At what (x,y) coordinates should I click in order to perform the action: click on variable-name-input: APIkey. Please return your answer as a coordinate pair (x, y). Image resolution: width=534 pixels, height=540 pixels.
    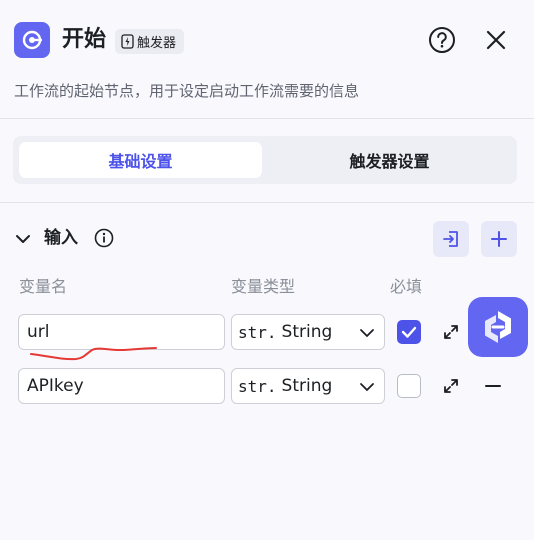
    Looking at the image, I should click on (121, 386).